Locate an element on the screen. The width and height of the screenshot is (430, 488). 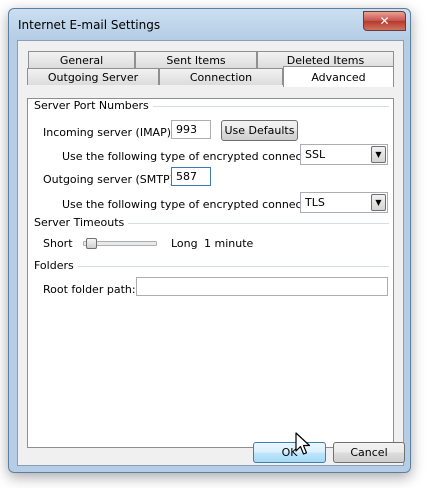
close-icon: ✕ is located at coordinates (384, 21).